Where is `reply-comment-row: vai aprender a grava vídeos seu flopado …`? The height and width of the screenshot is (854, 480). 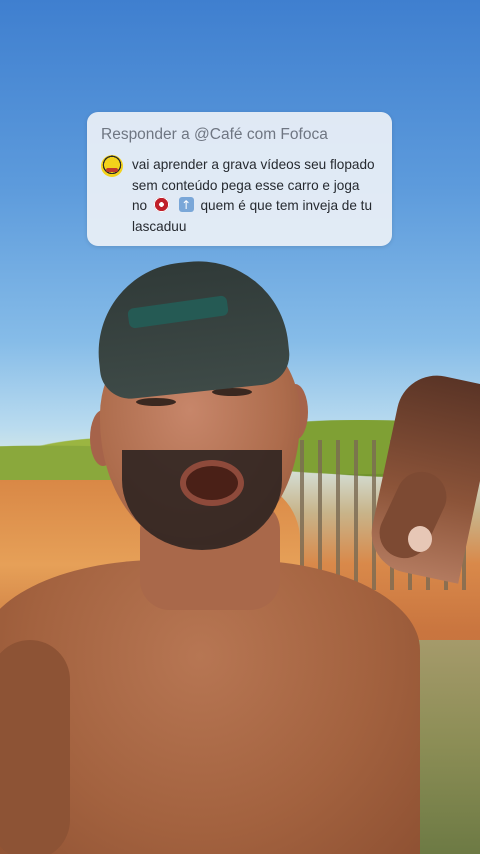
reply-comment-row: vai aprender a grava vídeos seu flopado … is located at coordinates (239, 196).